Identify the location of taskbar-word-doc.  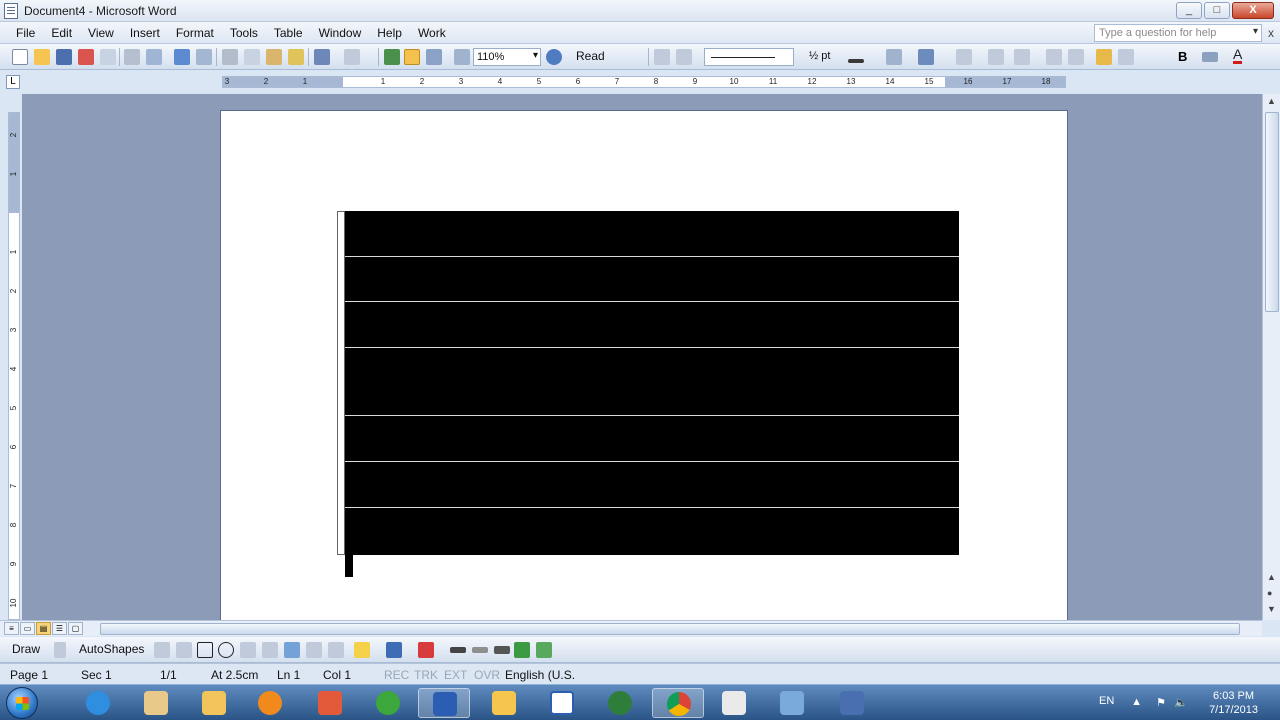
(562, 703).